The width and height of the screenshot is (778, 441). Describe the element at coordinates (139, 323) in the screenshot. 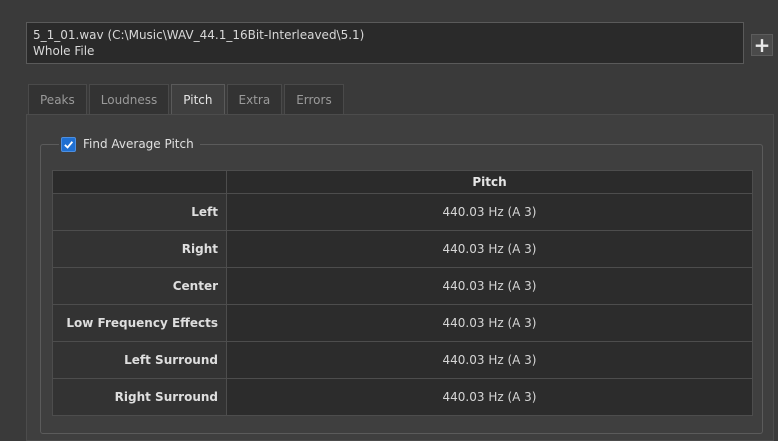

I see `channel-label: Low Frequency Effects` at that location.